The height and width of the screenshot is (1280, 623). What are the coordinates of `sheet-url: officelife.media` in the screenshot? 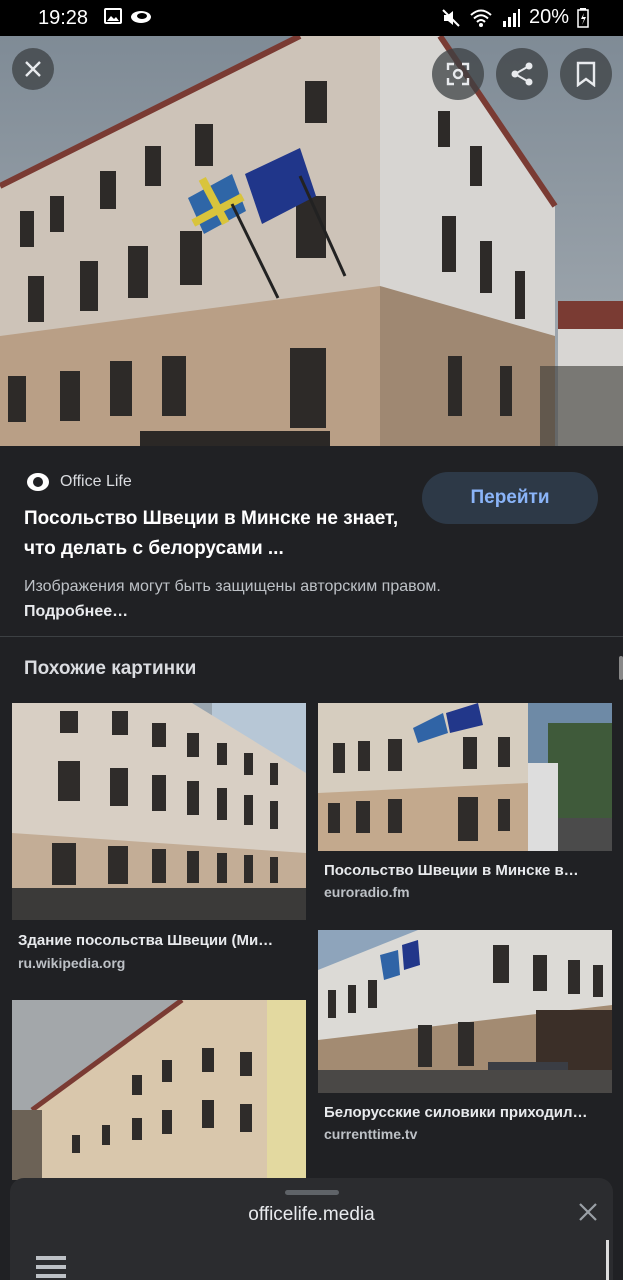 It's located at (311, 1214).